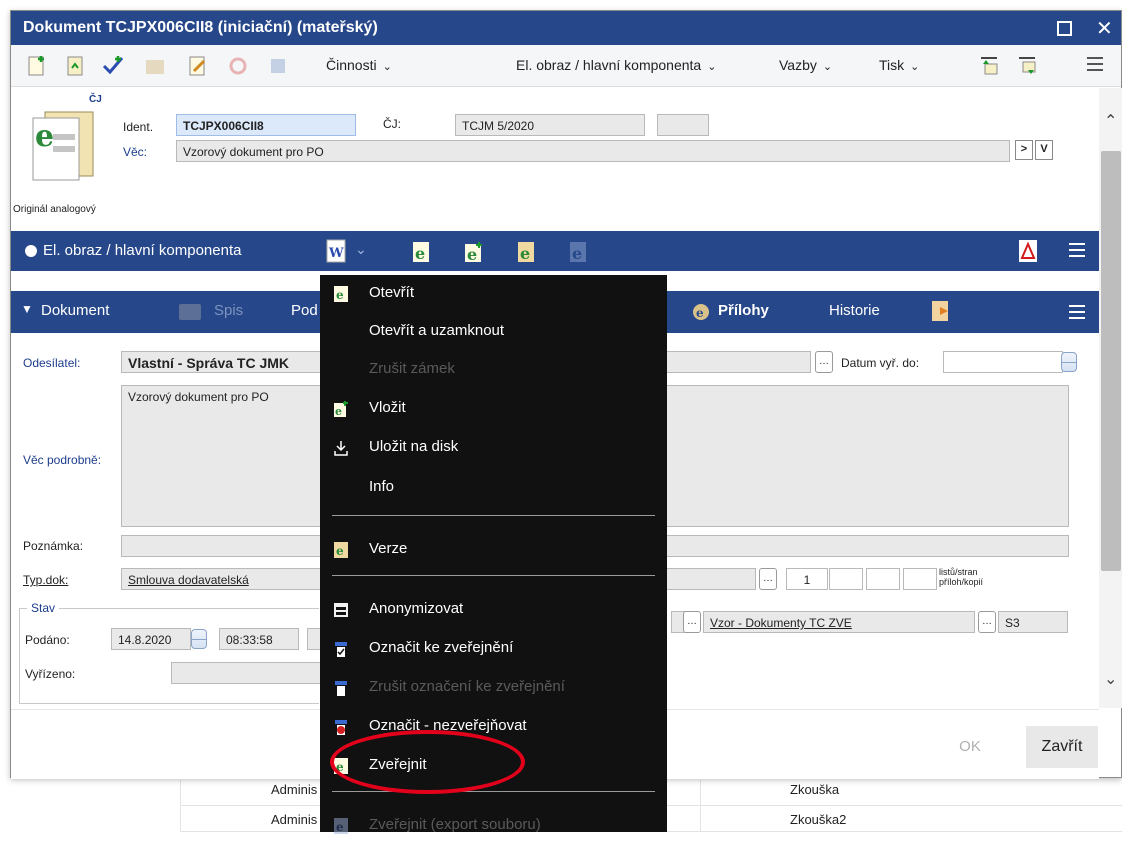 Image resolution: width=1122 pixels, height=843 pixels. Describe the element at coordinates (1003, 362) in the screenshot. I see `datum-vyr-field` at that location.